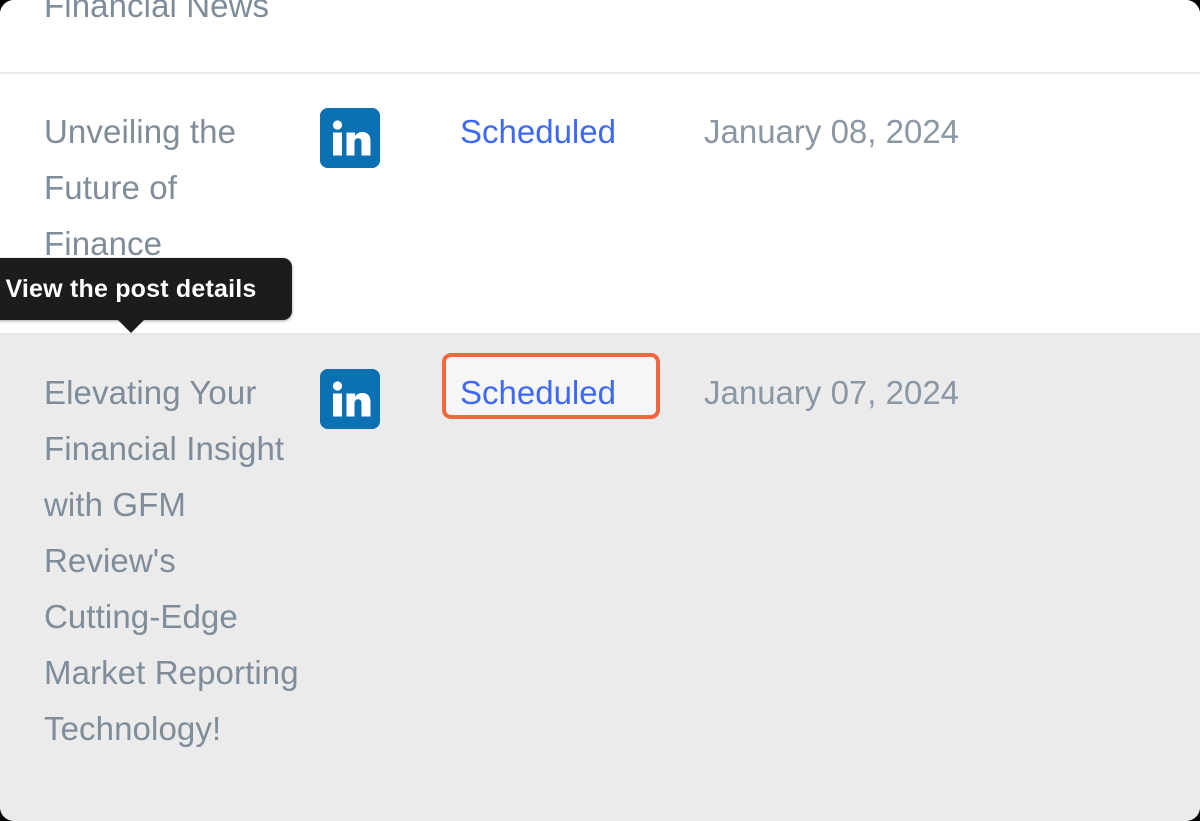 The width and height of the screenshot is (1200, 821). What do you see at coordinates (160, 17) in the screenshot?
I see `post-title: Financial News` at bounding box center [160, 17].